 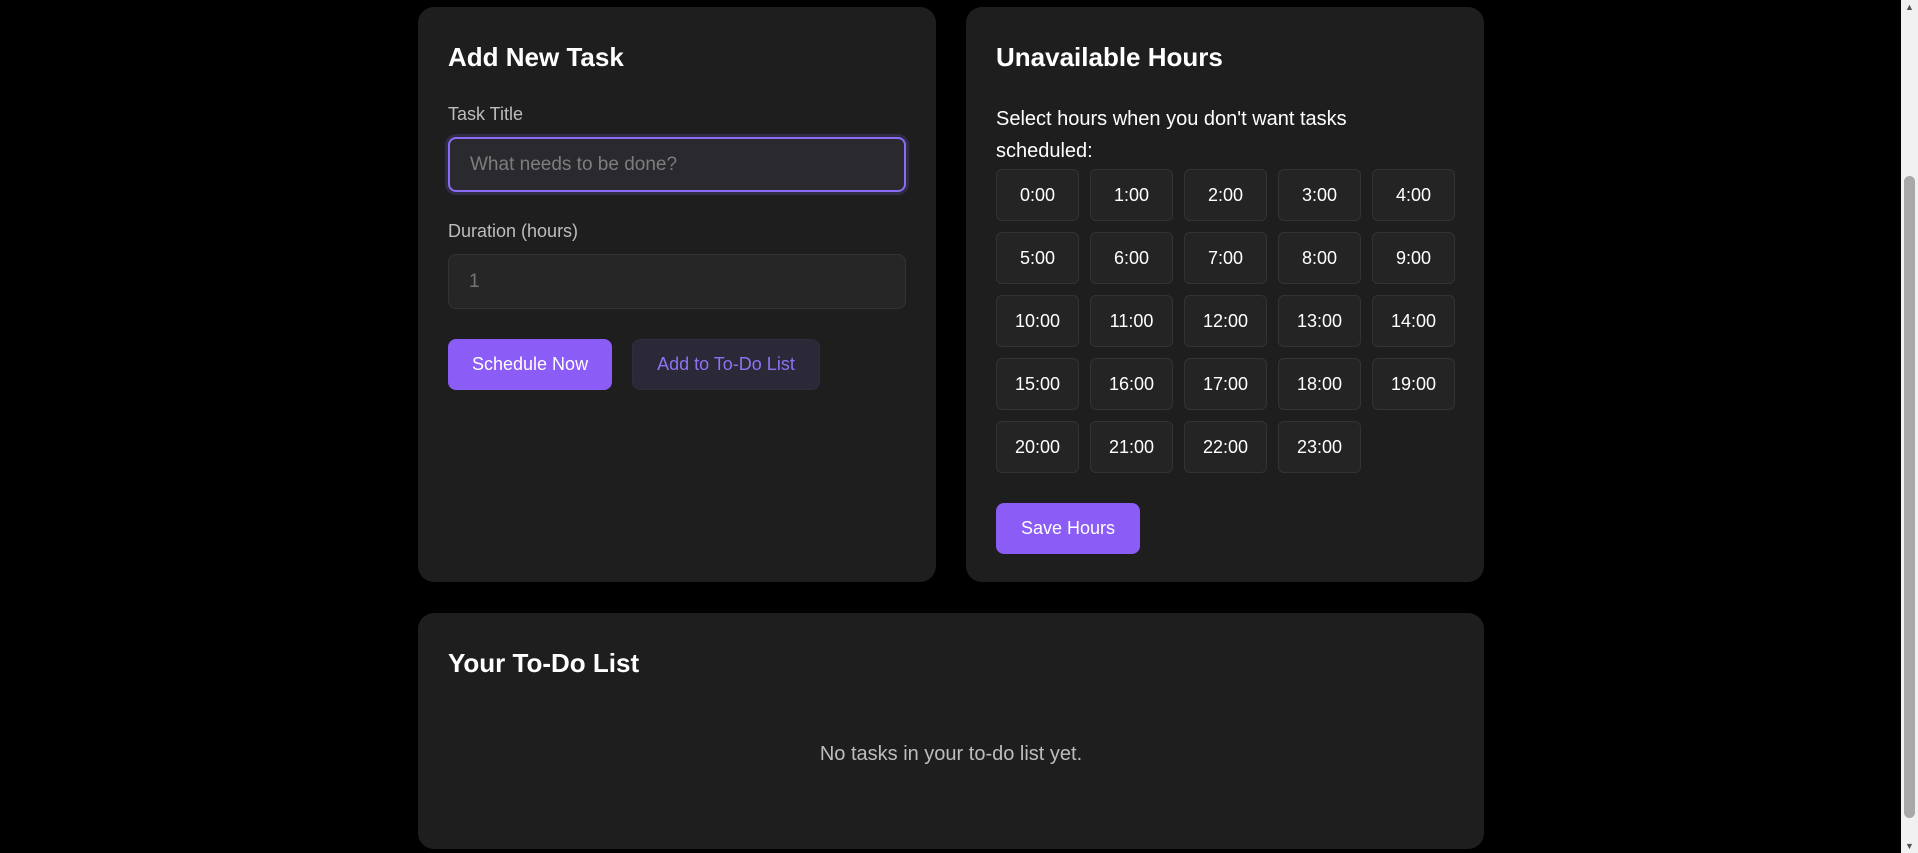 I want to click on hour-button: 16:00, so click(x=1131, y=384).